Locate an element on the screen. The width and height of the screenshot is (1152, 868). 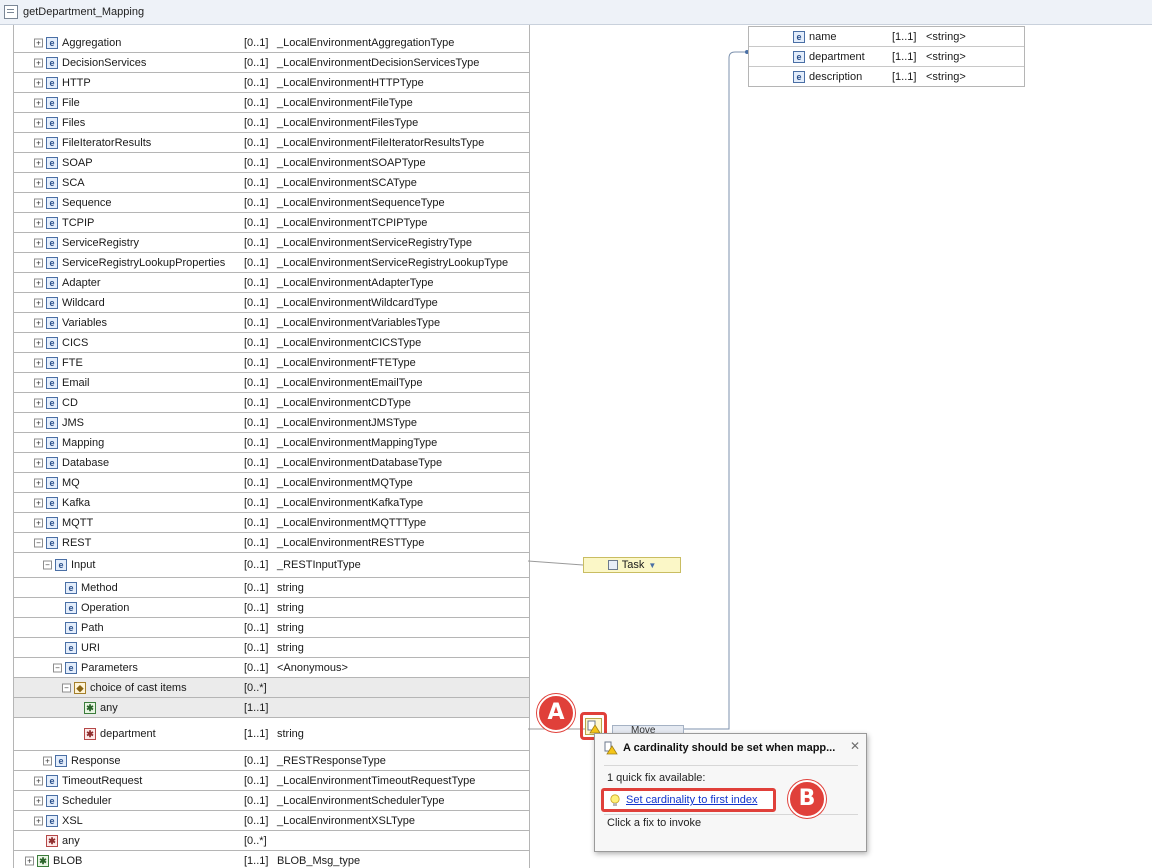
set-cardinality-link: Set cardinality to first index is located at coordinates (691, 800).